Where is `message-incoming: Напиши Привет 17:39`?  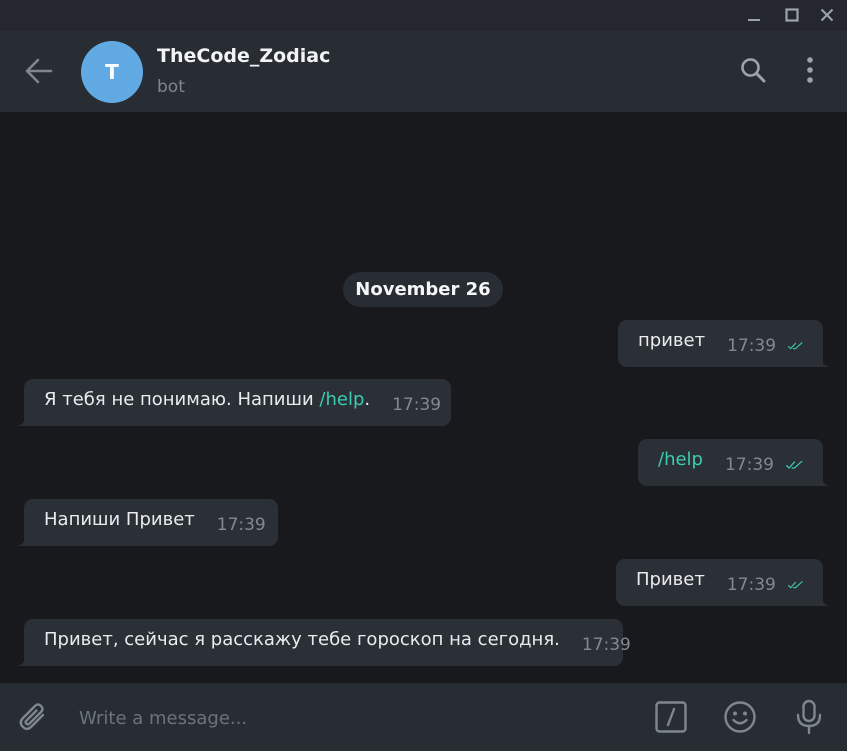
message-incoming: Напиши Привет 17:39 is located at coordinates (146, 522).